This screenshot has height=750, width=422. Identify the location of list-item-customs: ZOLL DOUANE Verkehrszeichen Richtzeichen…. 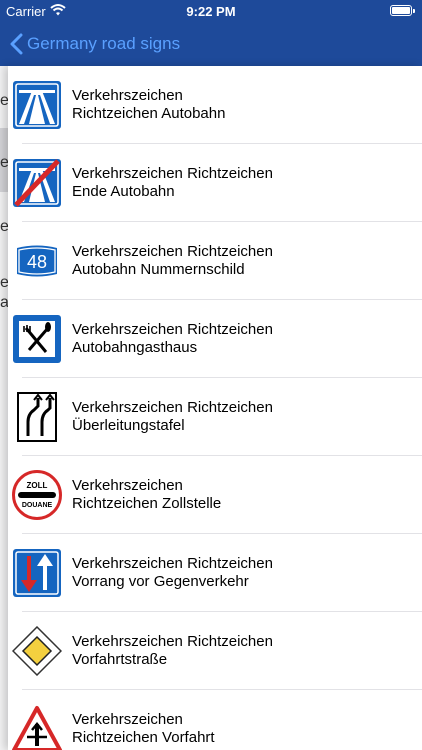
(215, 495).